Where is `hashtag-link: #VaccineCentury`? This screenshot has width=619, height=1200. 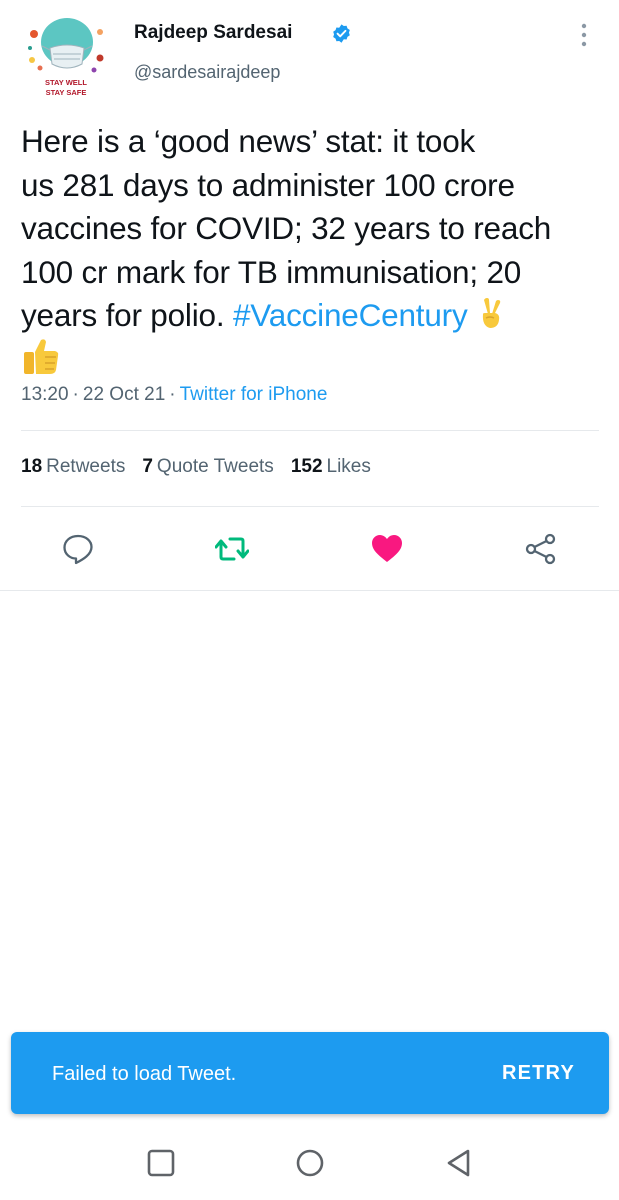
hashtag-link: #VaccineCentury is located at coordinates (350, 315).